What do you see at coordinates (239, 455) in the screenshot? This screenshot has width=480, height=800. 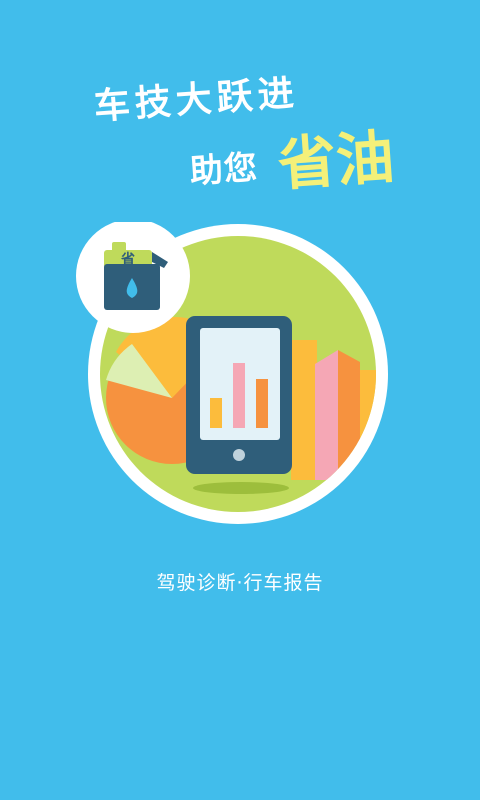 I see `phone-home-button` at bounding box center [239, 455].